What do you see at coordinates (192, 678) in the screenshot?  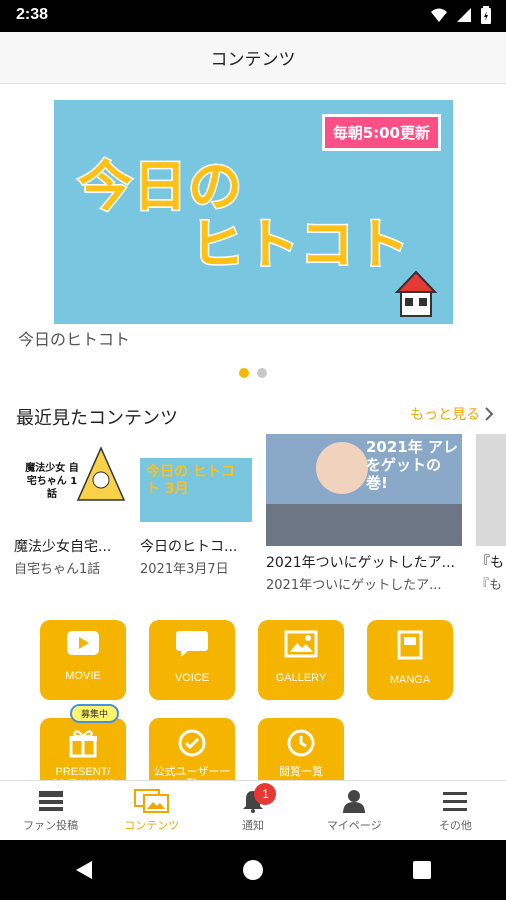 I see `voice-label: VOICE` at bounding box center [192, 678].